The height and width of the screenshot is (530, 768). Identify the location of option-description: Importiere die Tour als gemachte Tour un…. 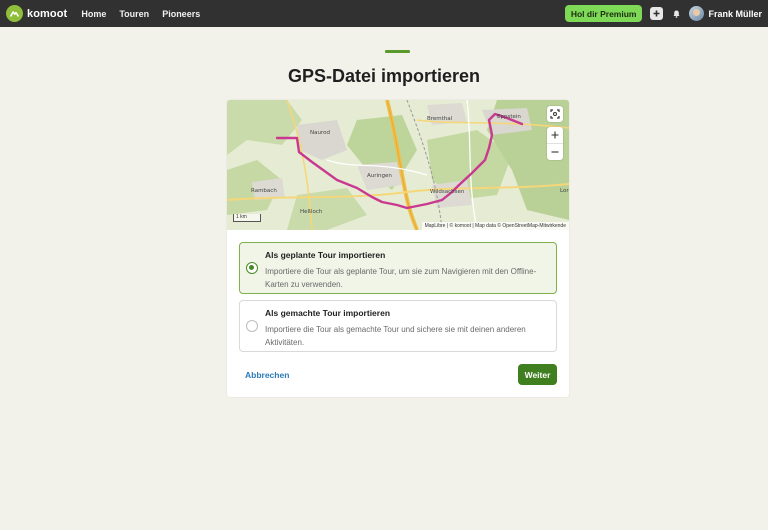
(395, 336).